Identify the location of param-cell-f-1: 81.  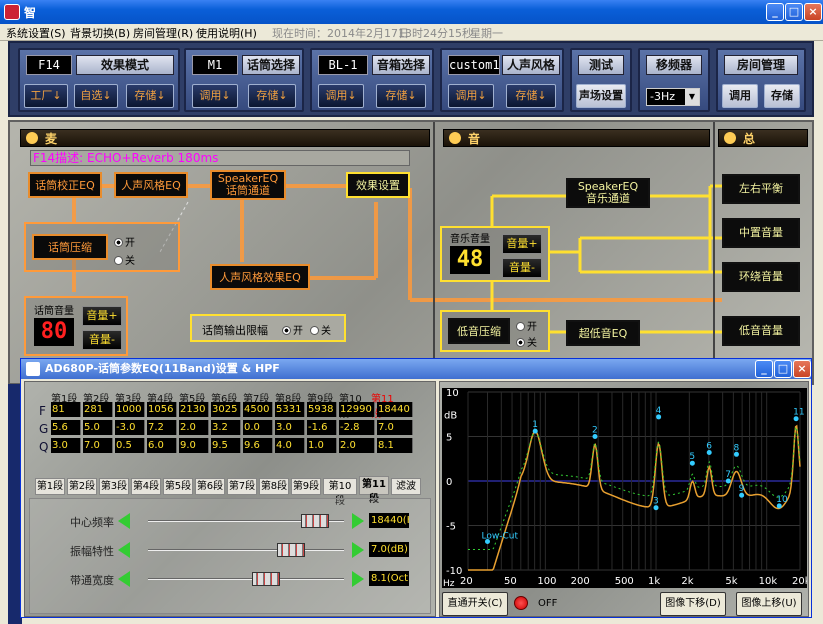
(66, 409).